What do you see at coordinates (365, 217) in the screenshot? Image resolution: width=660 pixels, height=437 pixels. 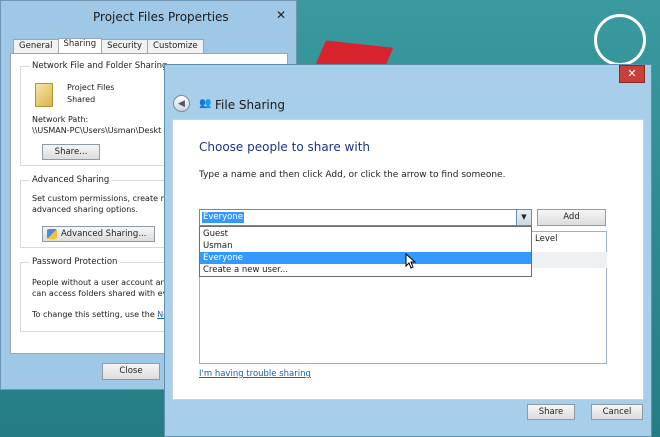 I see `user-combo-box: Everyone ▼` at bounding box center [365, 217].